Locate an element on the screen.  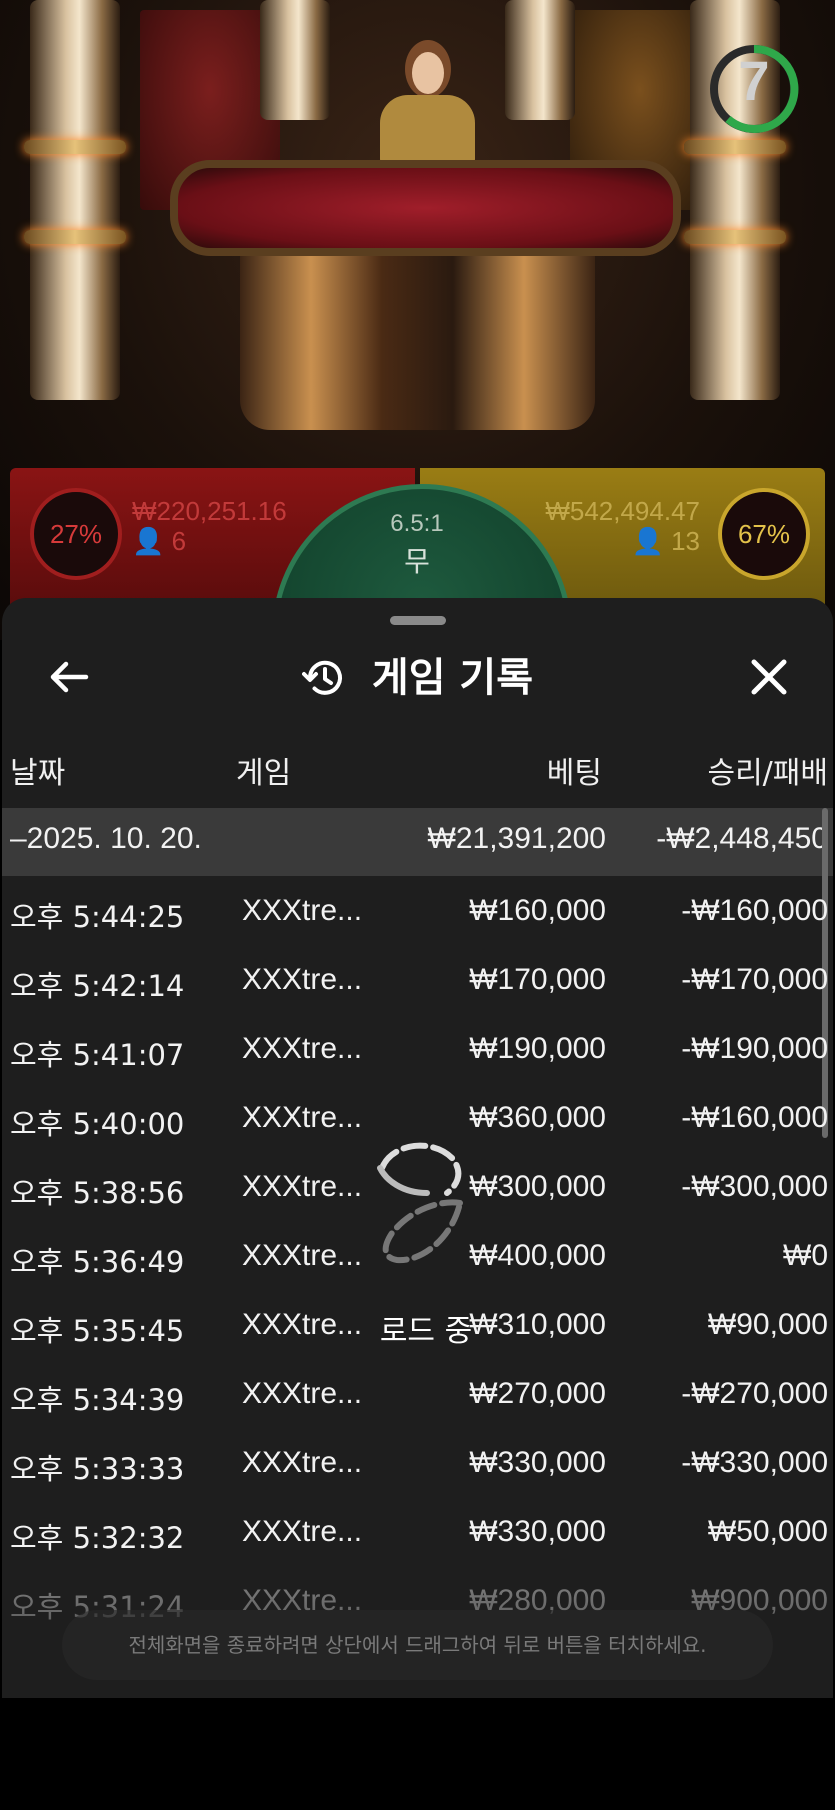
row-time: 오후 5:32:32 is located at coordinates (97, 1538).